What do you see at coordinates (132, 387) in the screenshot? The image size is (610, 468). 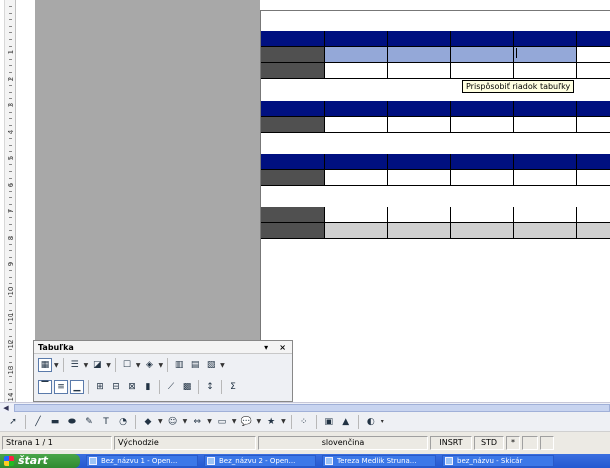 I see `delete-row-icon: ⊠` at bounding box center [132, 387].